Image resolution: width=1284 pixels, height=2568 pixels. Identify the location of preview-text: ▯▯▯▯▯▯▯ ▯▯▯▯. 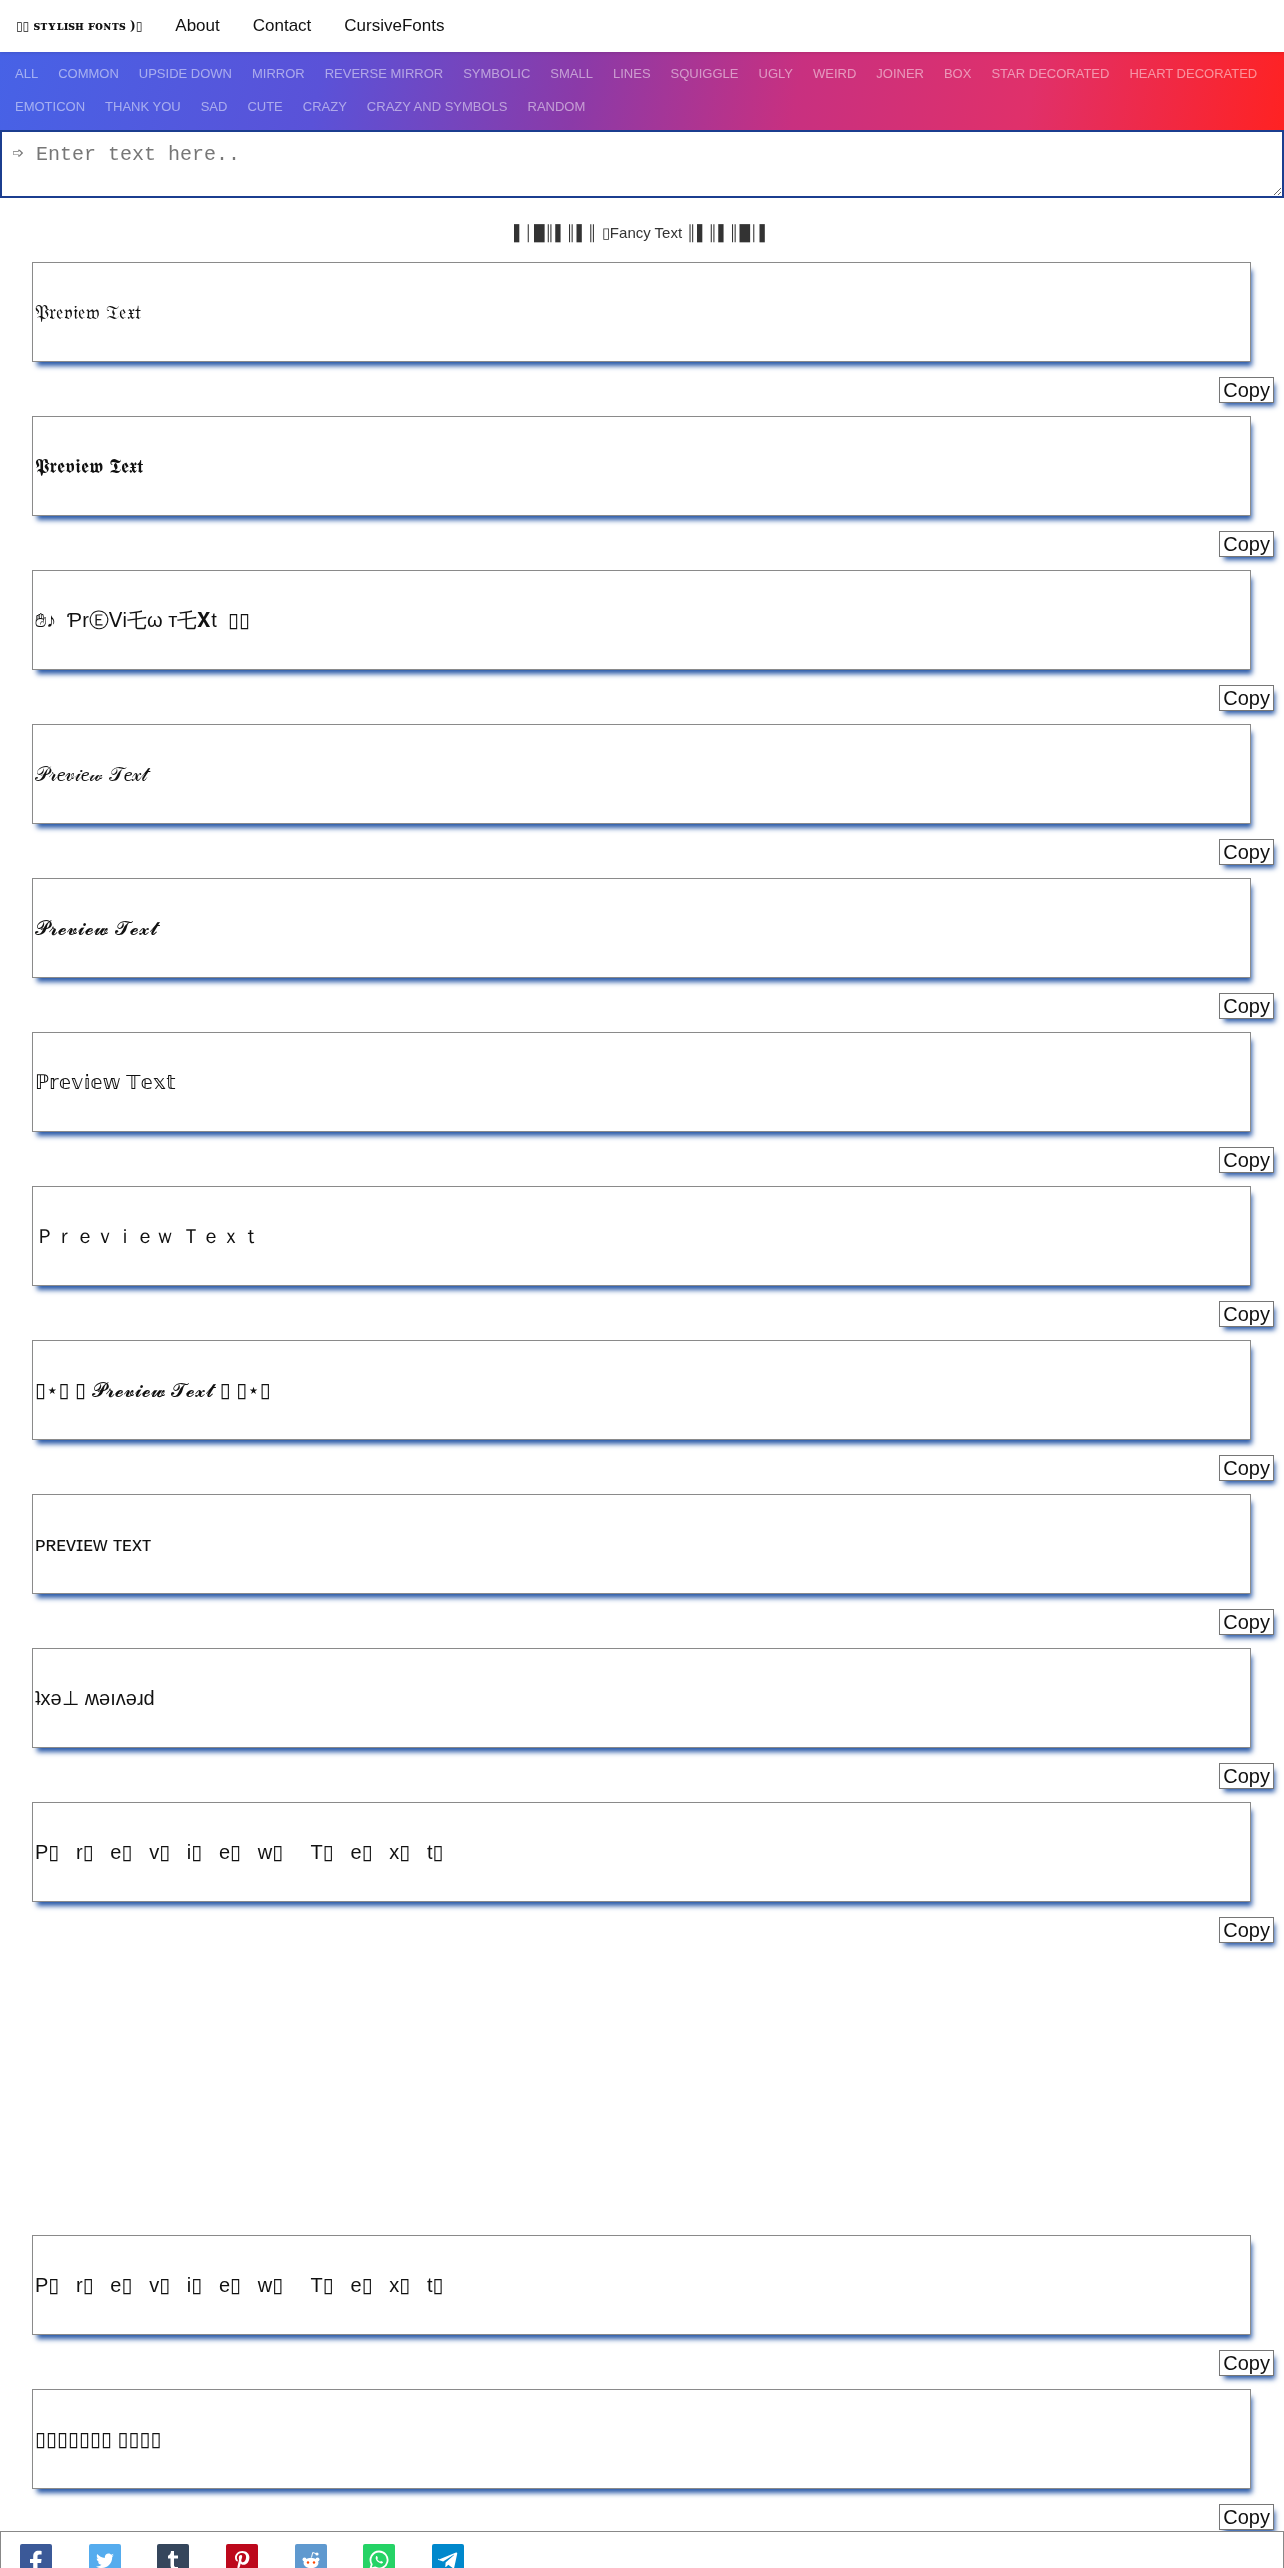
(98, 2439).